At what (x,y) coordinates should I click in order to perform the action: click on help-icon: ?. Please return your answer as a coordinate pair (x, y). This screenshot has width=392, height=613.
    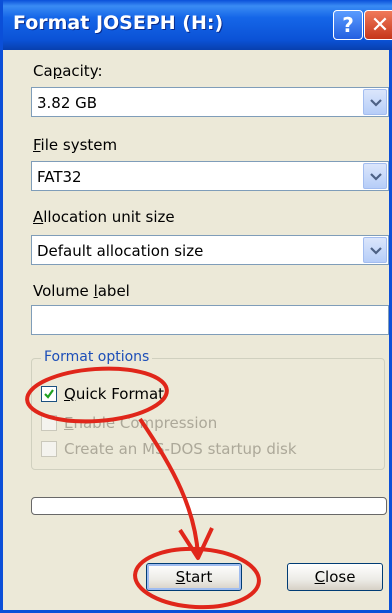
    Looking at the image, I should click on (348, 25).